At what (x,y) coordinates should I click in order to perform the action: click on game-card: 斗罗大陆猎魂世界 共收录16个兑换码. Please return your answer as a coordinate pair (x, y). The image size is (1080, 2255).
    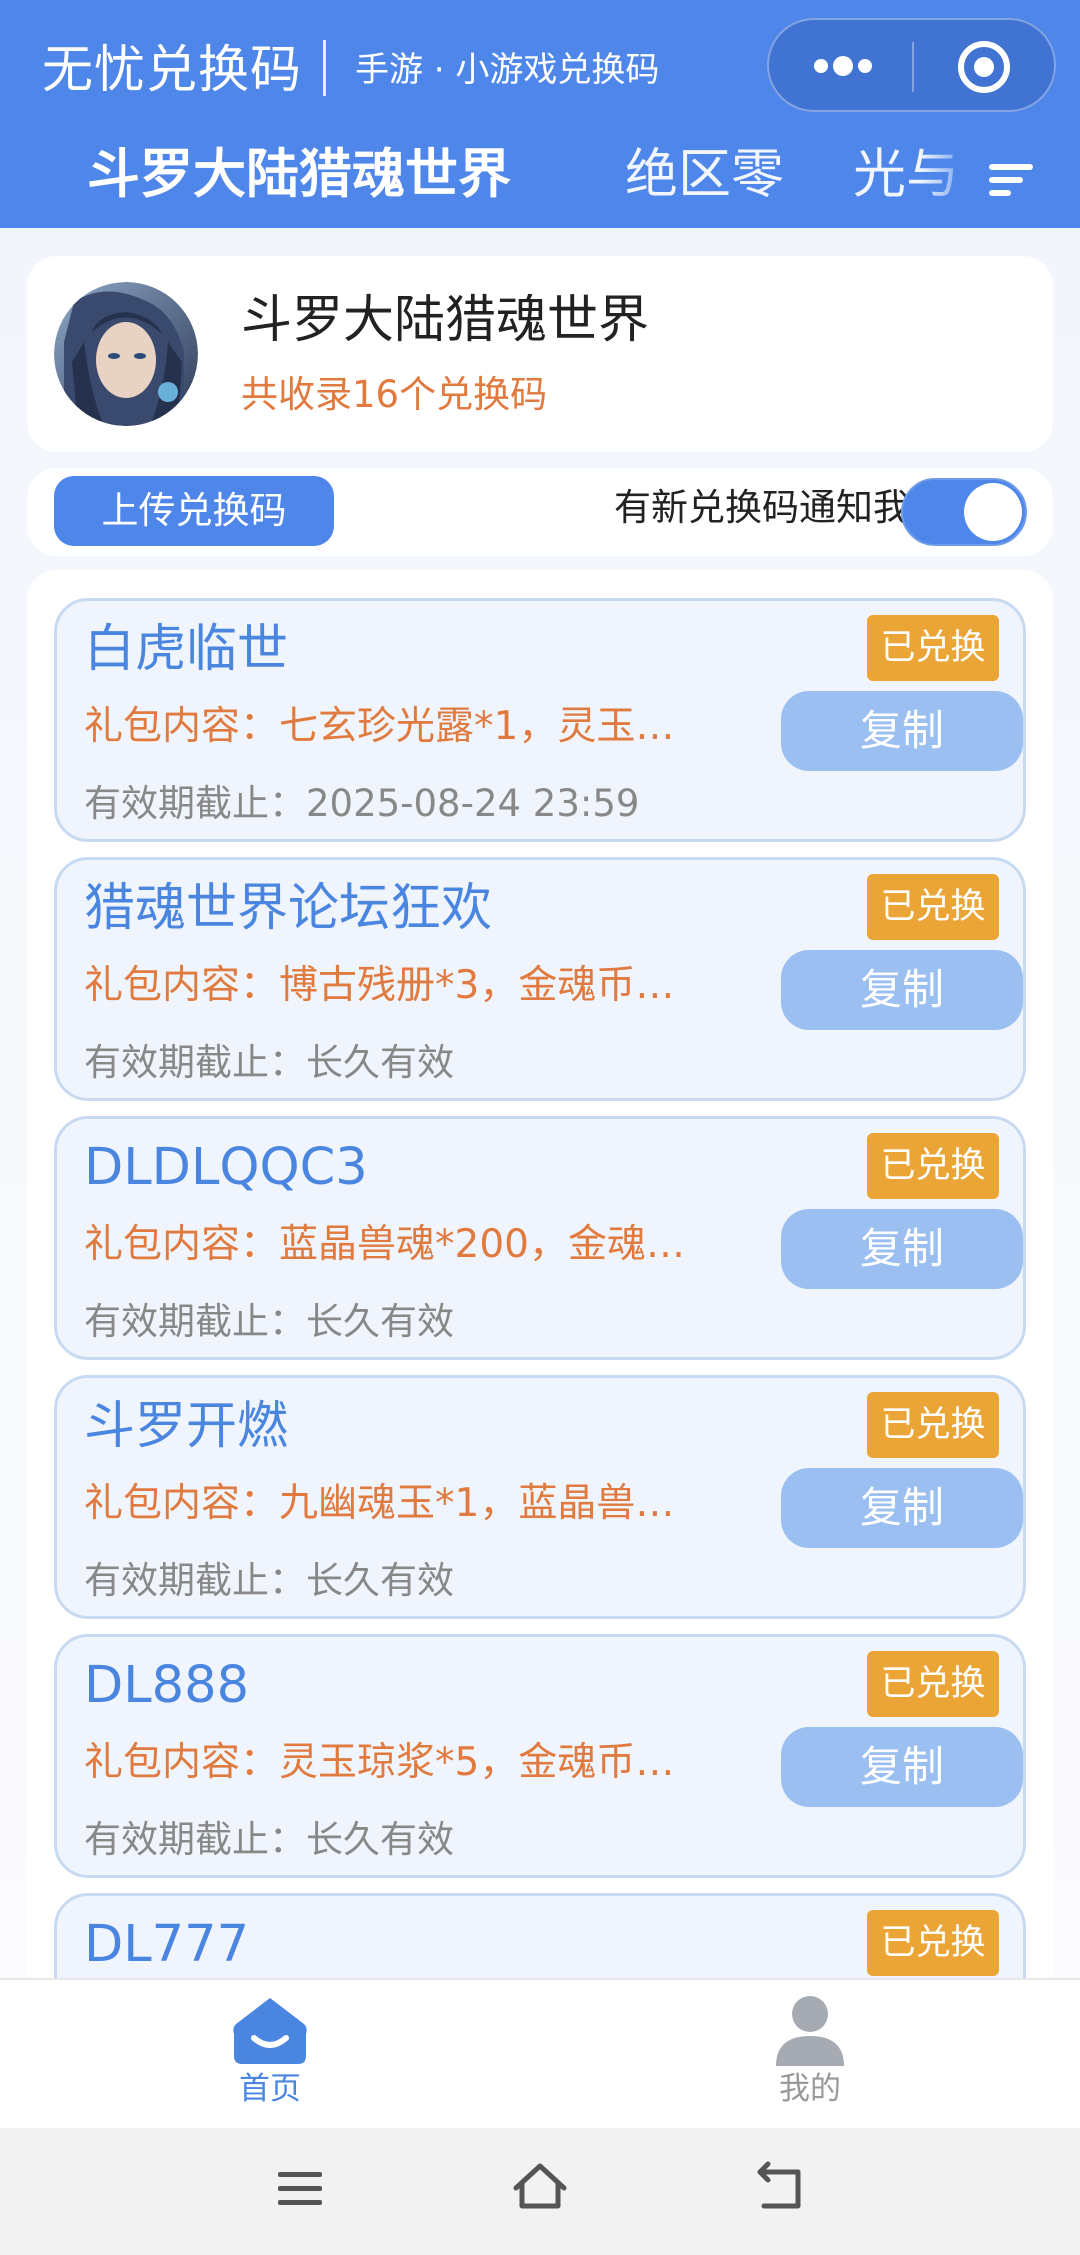
    Looking at the image, I should click on (540, 354).